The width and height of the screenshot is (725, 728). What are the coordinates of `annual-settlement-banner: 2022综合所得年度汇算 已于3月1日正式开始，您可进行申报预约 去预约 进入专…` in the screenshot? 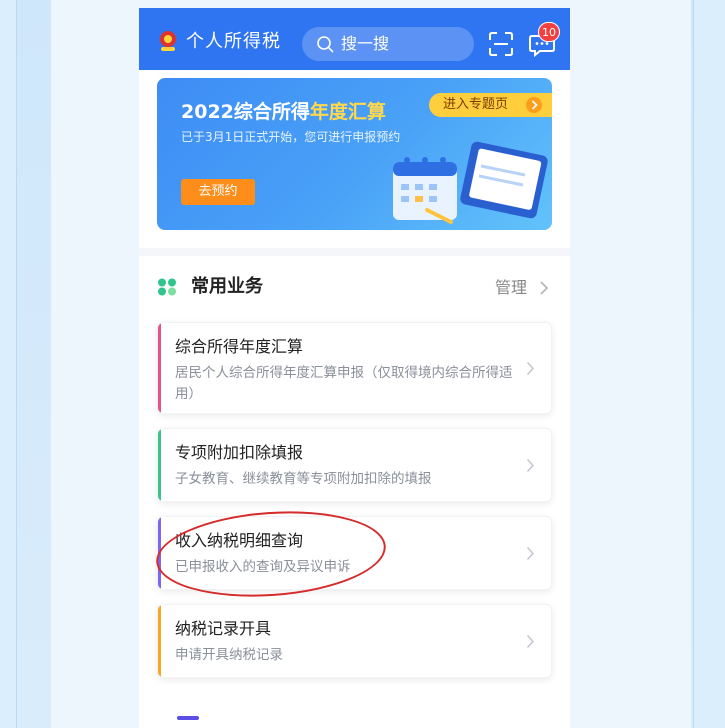 It's located at (354, 154).